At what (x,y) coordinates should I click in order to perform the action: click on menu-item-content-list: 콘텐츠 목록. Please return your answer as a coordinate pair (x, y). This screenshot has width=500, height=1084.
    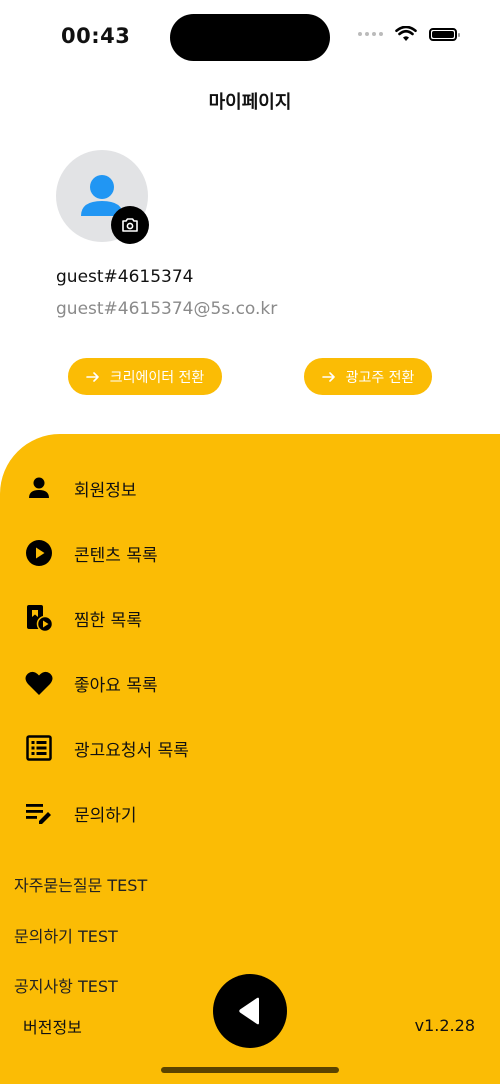
    Looking at the image, I should click on (91, 553).